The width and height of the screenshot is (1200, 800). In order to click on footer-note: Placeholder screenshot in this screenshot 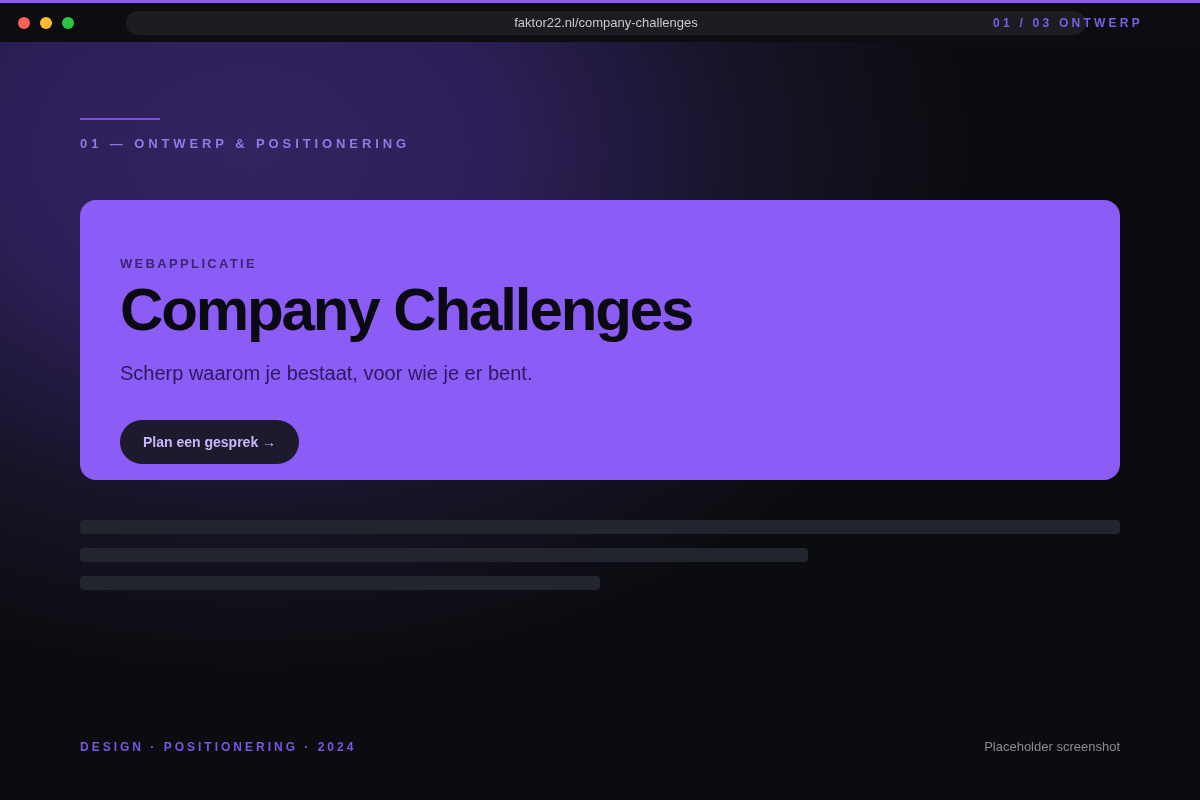, I will do `click(1052, 747)`.